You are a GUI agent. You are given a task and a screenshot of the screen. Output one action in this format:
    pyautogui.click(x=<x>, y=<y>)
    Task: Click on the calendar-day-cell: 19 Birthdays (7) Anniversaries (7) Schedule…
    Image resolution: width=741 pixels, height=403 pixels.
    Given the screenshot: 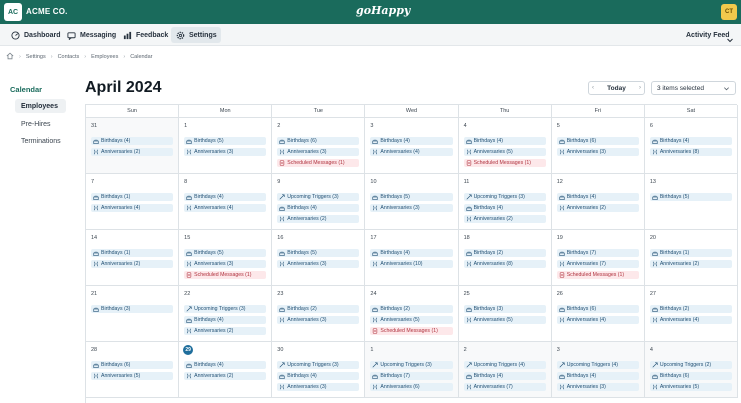 What is the action you would take?
    pyautogui.click(x=598, y=258)
    